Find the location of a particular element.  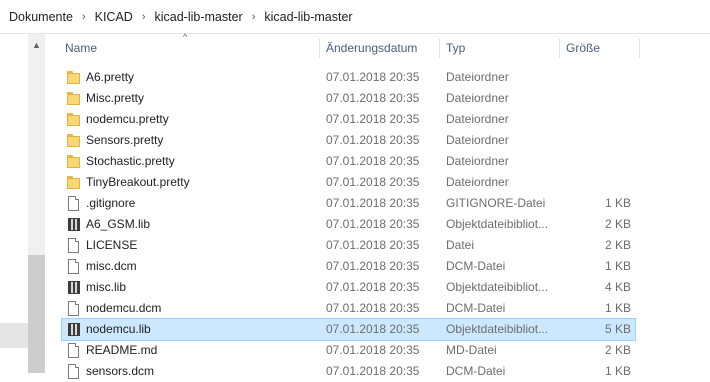

file-name: nodemcu.dcm is located at coordinates (124, 308).